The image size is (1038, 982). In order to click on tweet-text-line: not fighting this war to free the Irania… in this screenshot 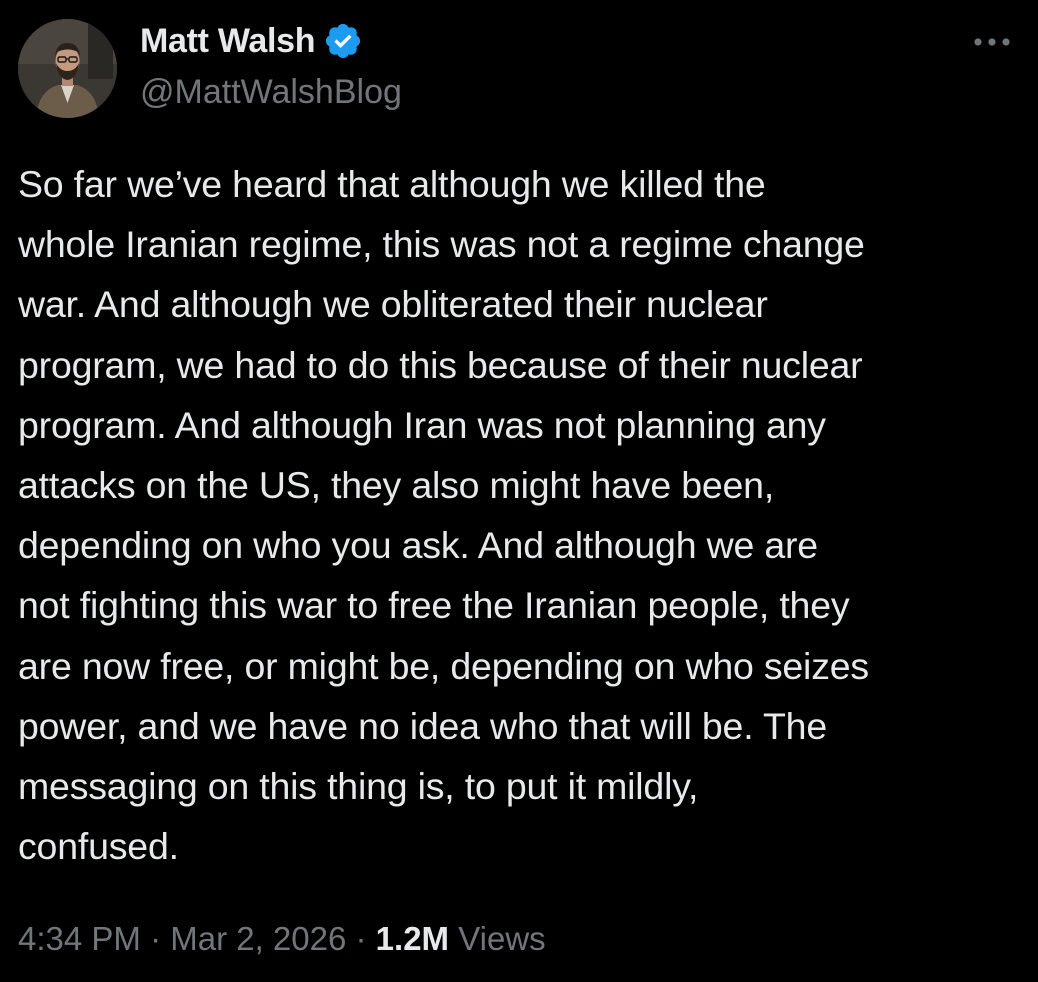, I will do `click(434, 605)`.